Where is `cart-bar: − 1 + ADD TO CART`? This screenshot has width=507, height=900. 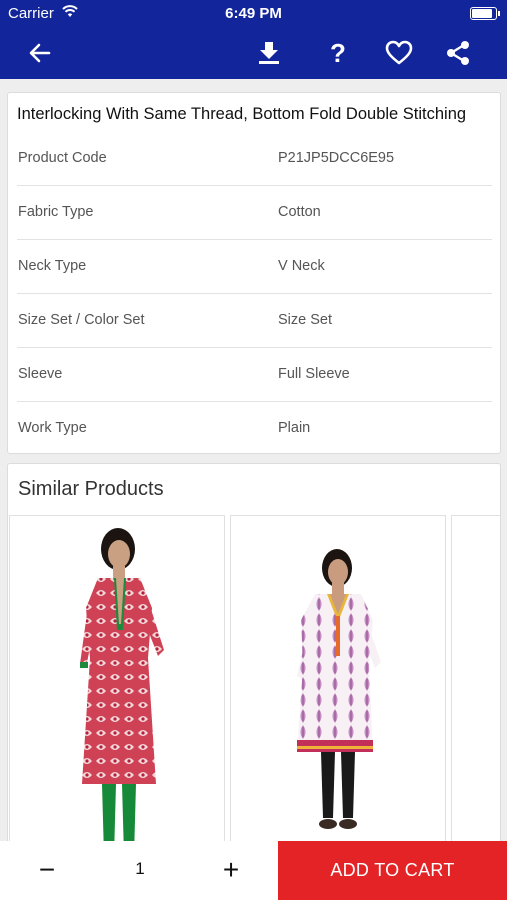 cart-bar: − 1 + ADD TO CART is located at coordinates (253, 870).